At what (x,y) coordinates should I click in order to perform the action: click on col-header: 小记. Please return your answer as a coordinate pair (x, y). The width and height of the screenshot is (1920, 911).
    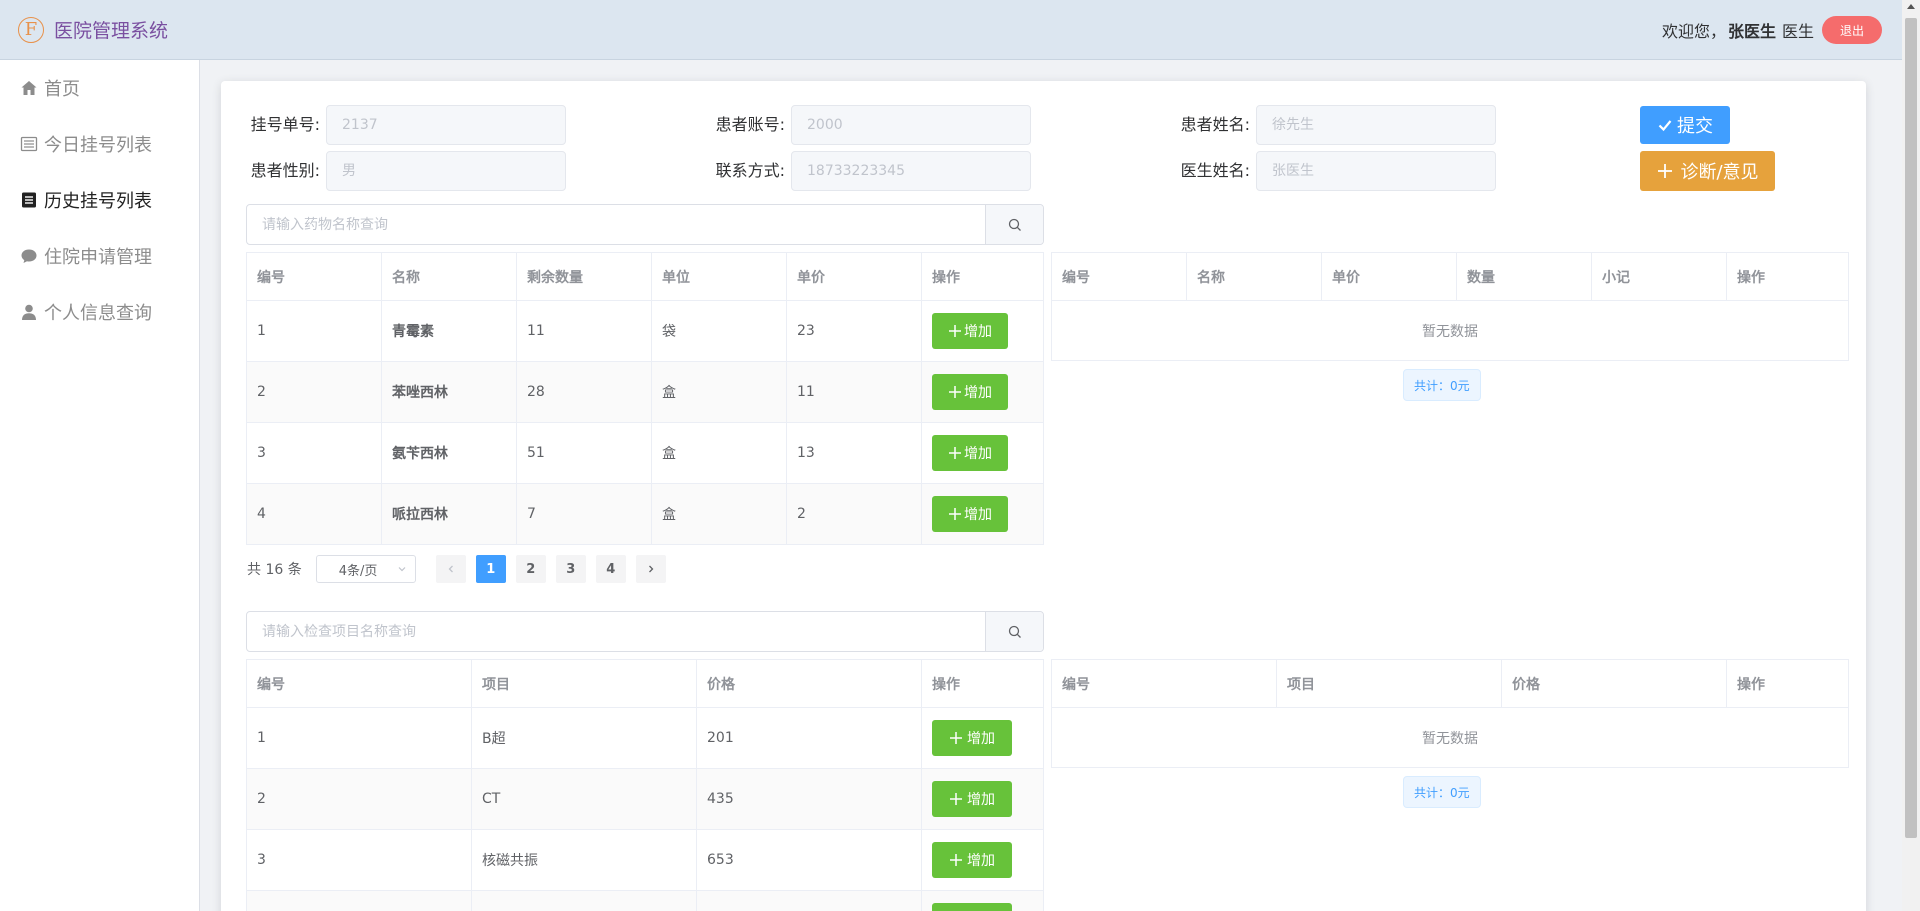
    Looking at the image, I should click on (1659, 276).